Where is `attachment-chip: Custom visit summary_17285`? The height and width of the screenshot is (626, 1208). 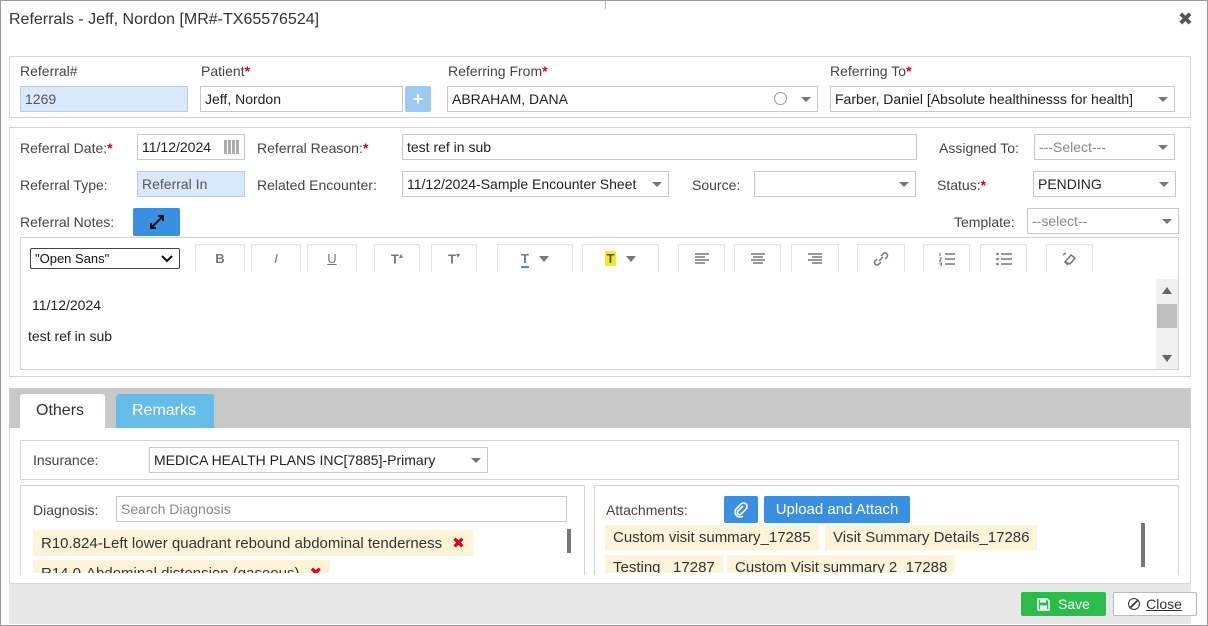
attachment-chip: Custom visit summary_17285 is located at coordinates (712, 537).